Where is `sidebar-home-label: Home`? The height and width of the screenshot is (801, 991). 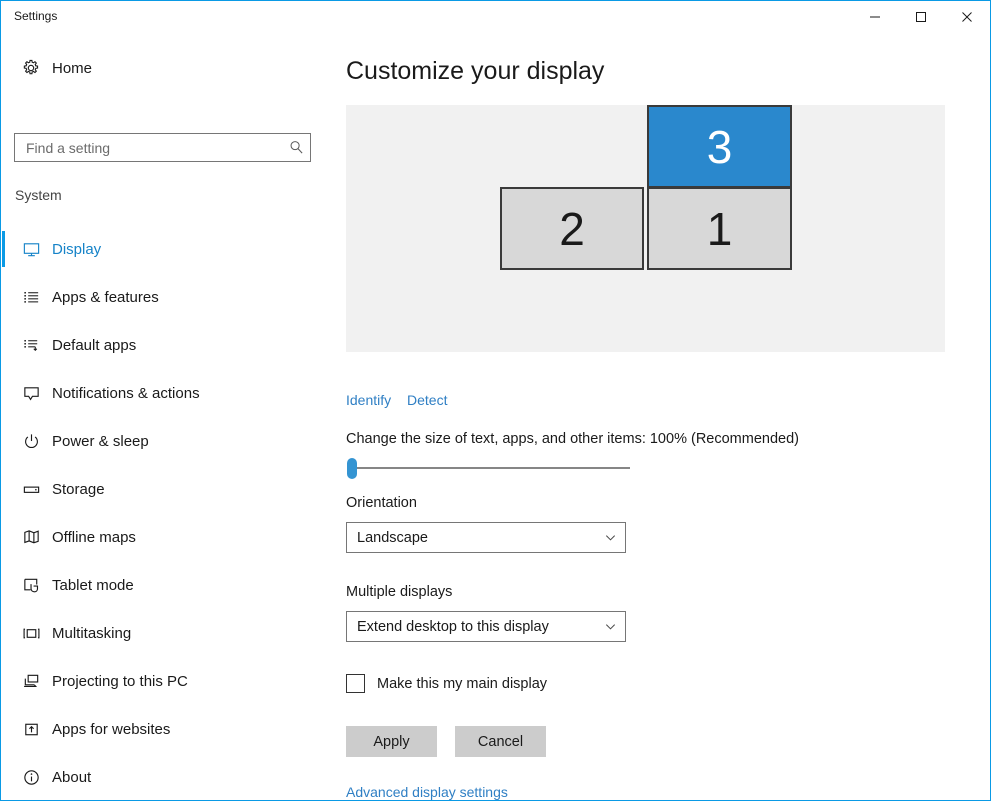 sidebar-home-label: Home is located at coordinates (72, 68).